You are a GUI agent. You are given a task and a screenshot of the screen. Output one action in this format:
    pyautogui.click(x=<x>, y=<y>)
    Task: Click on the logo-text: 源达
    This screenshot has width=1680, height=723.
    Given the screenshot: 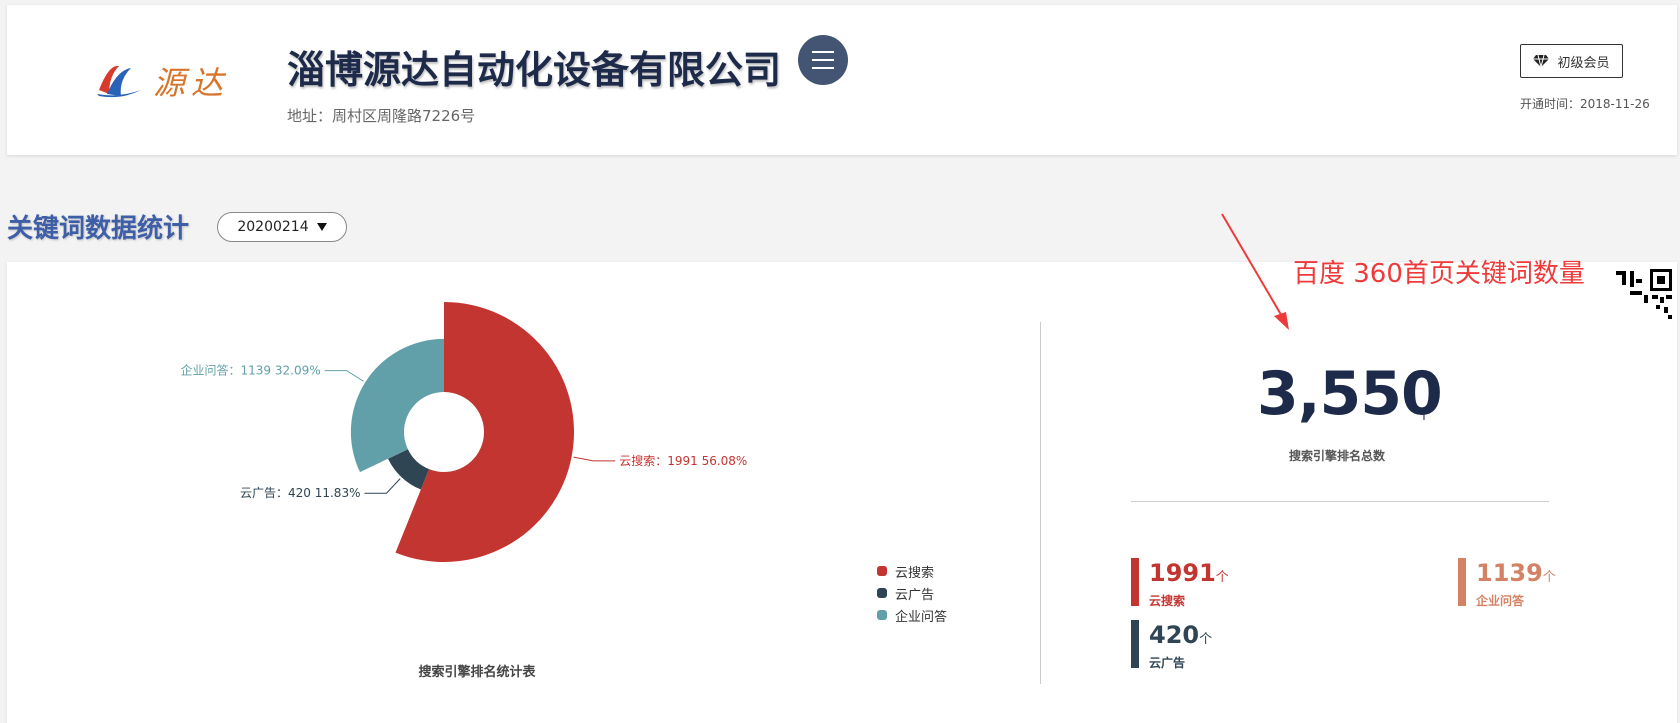 What is the action you would take?
    pyautogui.click(x=191, y=83)
    